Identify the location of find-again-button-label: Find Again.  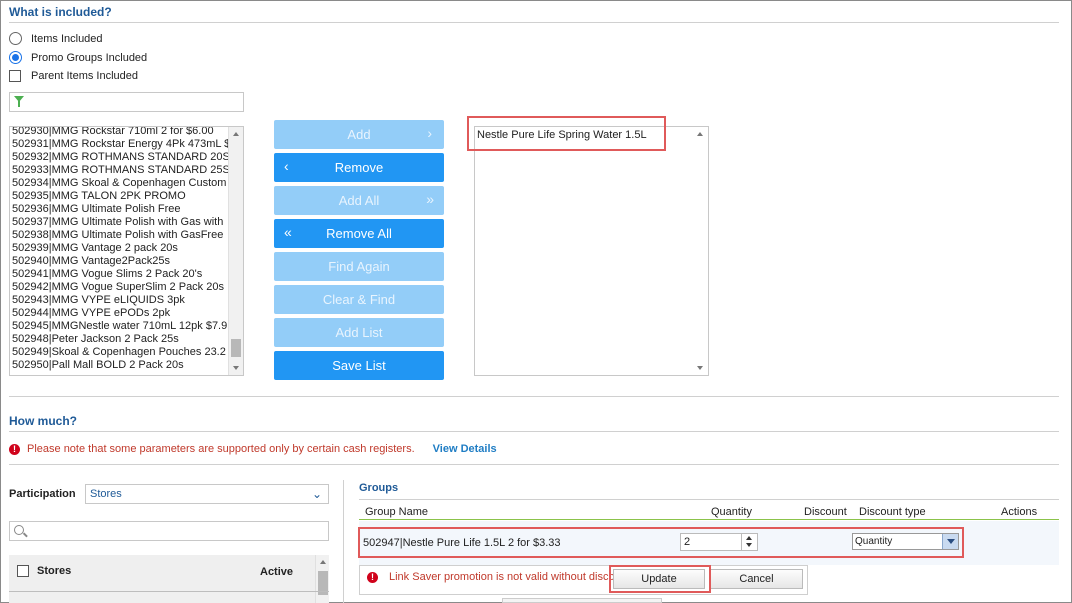
(359, 266).